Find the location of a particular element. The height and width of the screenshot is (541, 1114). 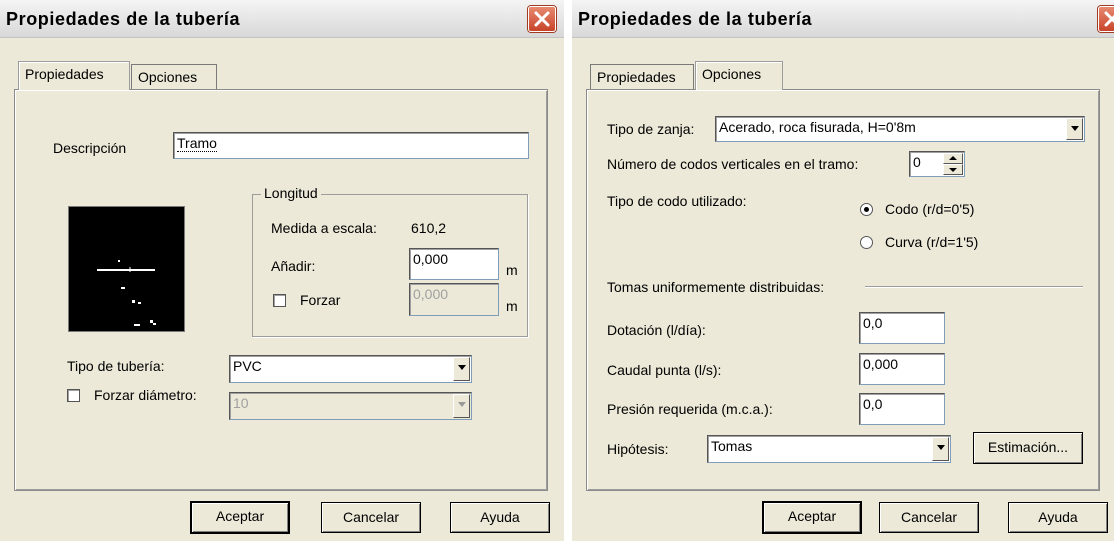

forzar-input: 0,000 is located at coordinates (454, 299).